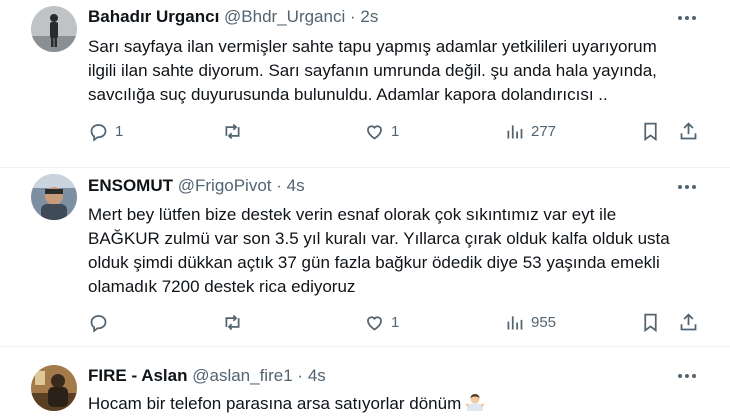  I want to click on views-button: 277, so click(530, 131).